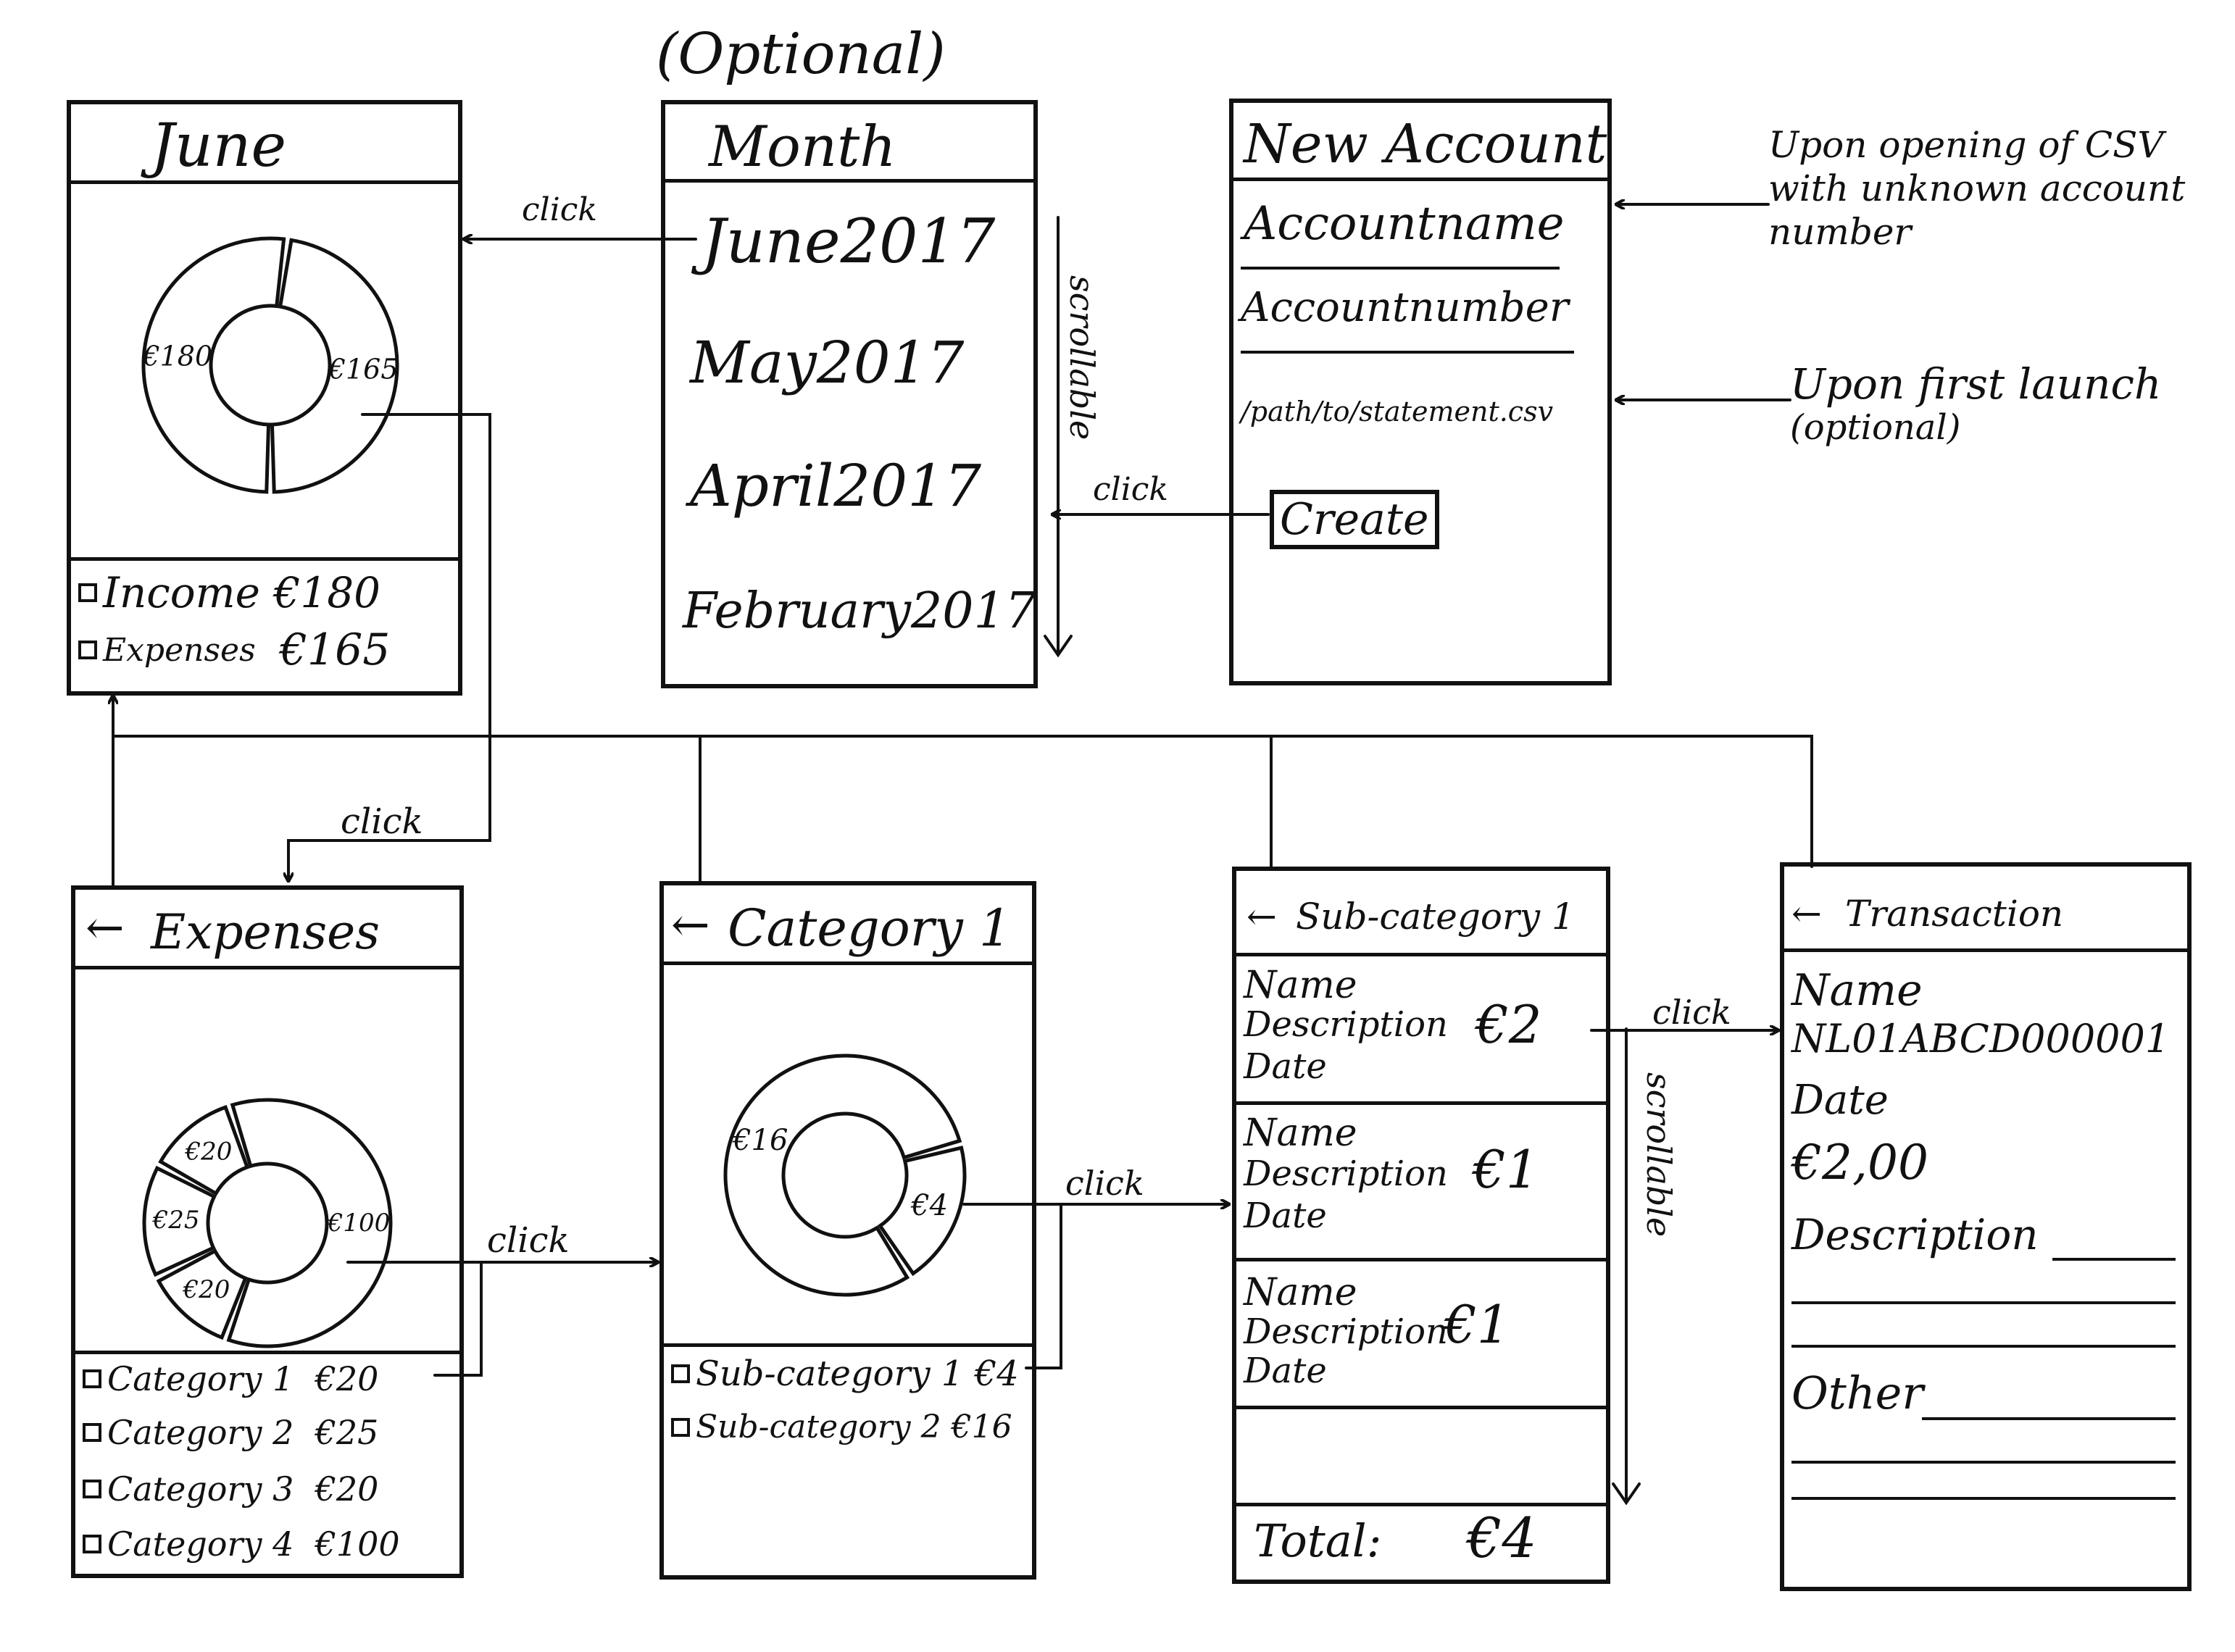 This screenshot has width=2235, height=1652. I want to click on legend-item-expenses: Expenses €165, so click(234, 650).